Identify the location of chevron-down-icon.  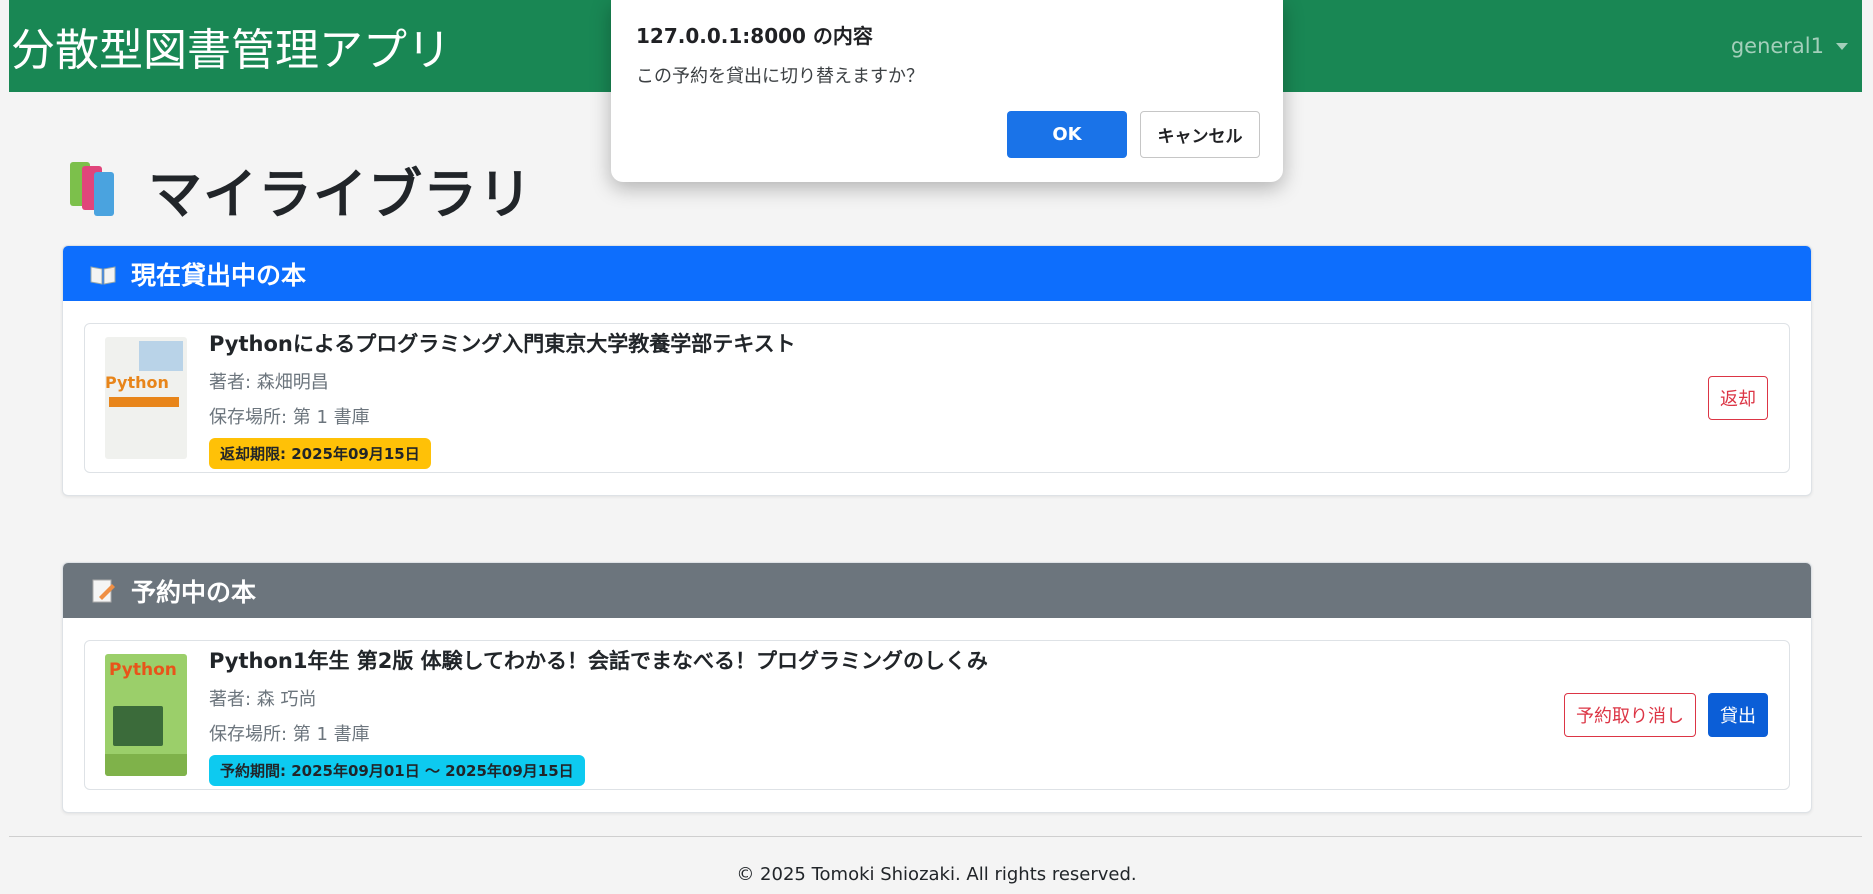
(1842, 46).